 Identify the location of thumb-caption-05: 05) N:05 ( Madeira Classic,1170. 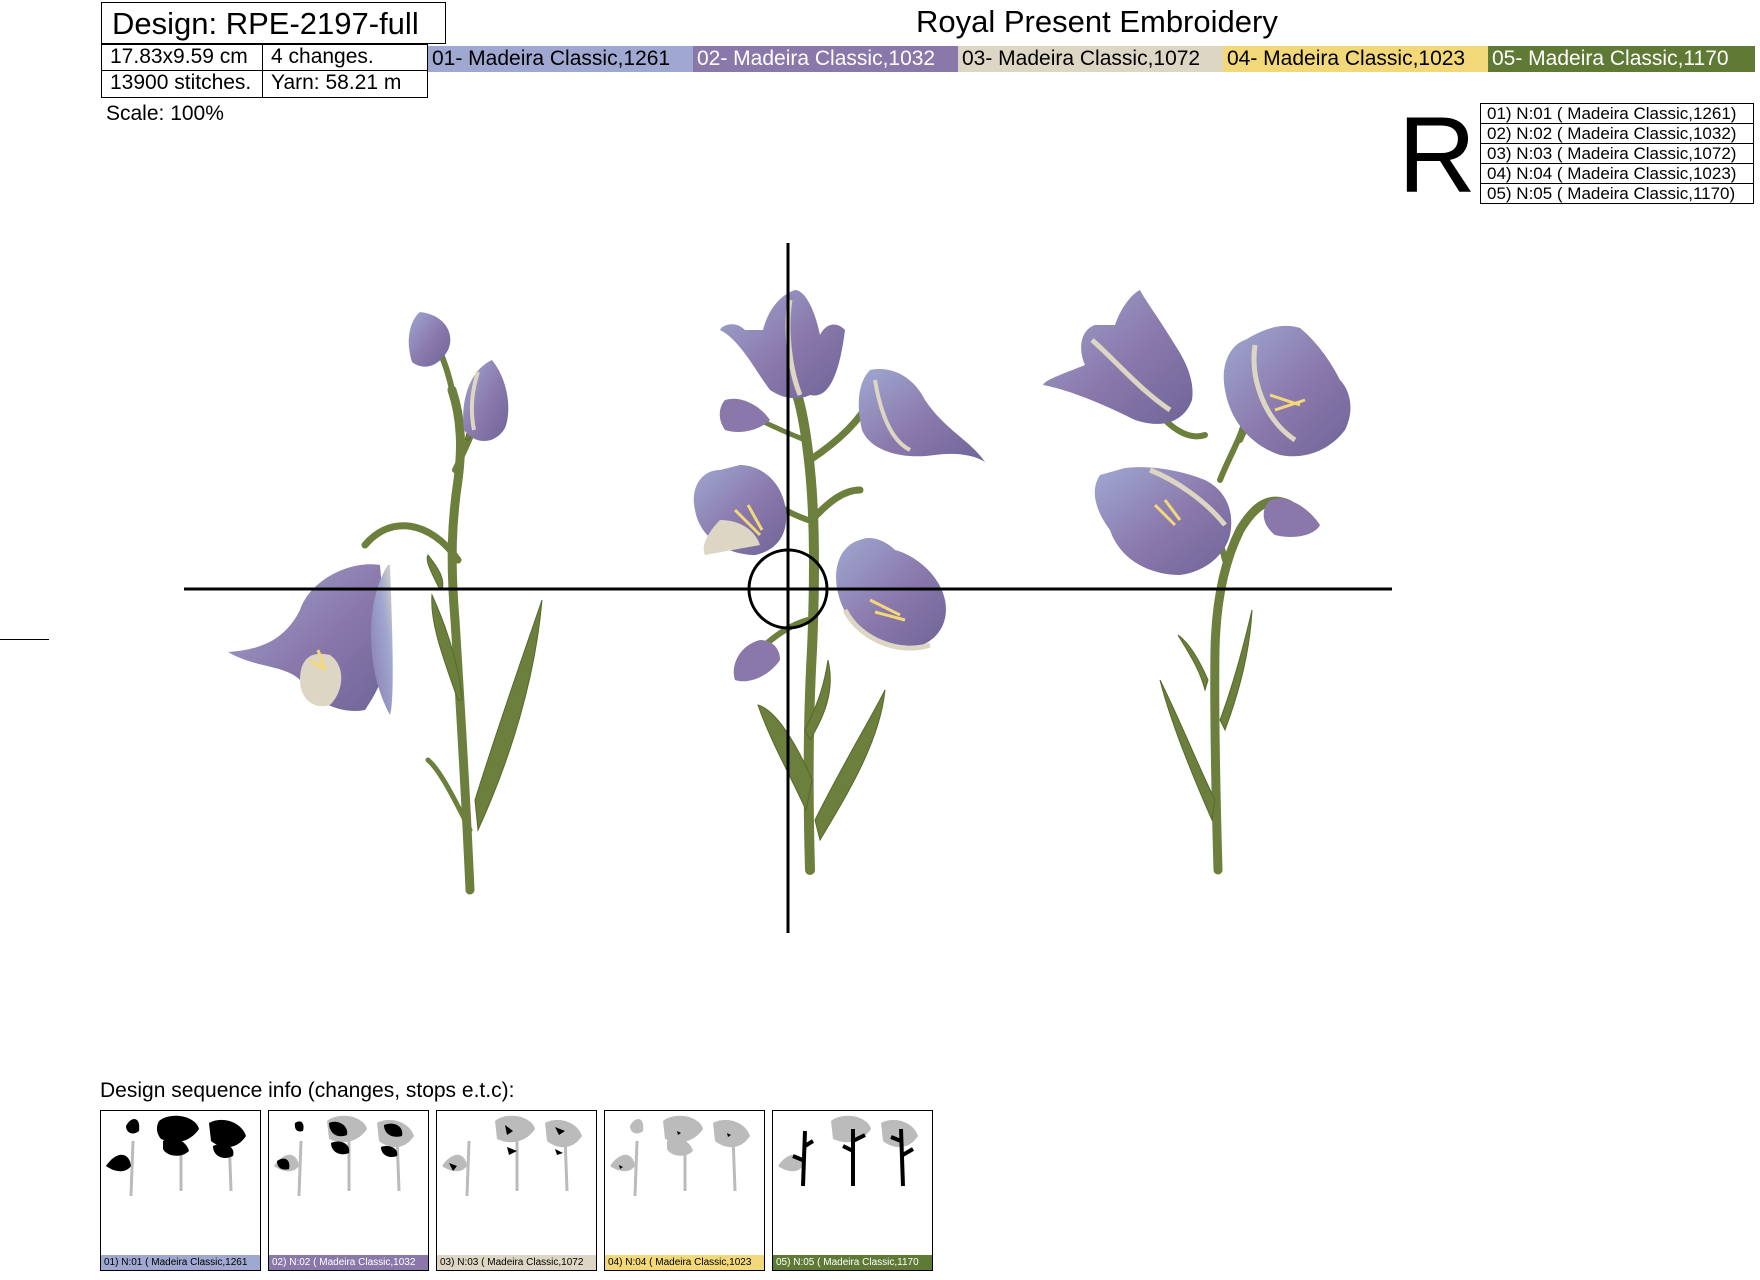
(852, 1262).